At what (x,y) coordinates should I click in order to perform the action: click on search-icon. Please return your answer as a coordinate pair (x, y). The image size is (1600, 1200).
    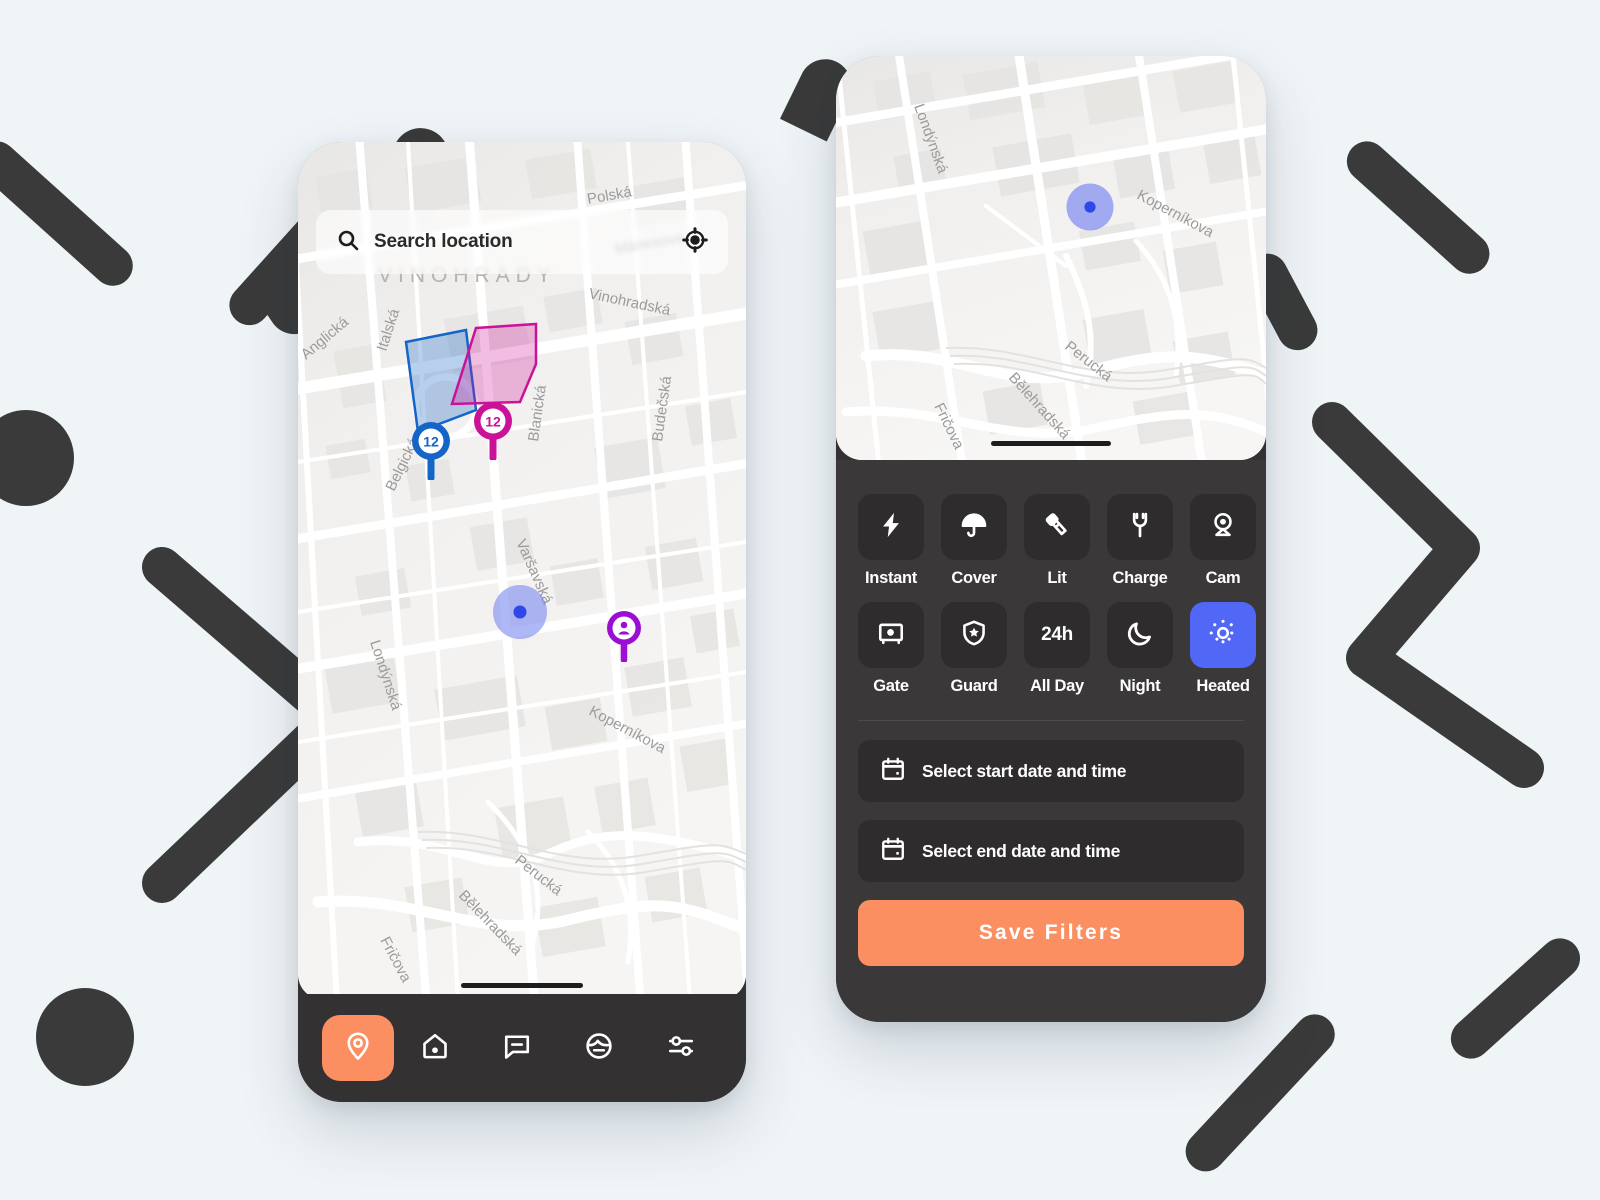
    Looking at the image, I should click on (348, 242).